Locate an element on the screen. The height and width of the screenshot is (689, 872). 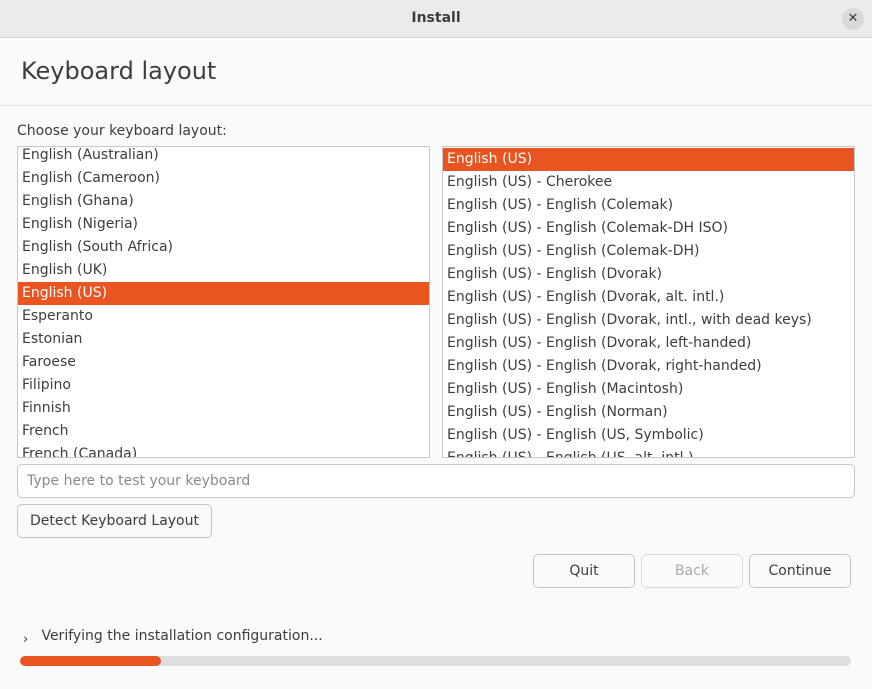
layout-list-item: Finnish is located at coordinates (223, 408).